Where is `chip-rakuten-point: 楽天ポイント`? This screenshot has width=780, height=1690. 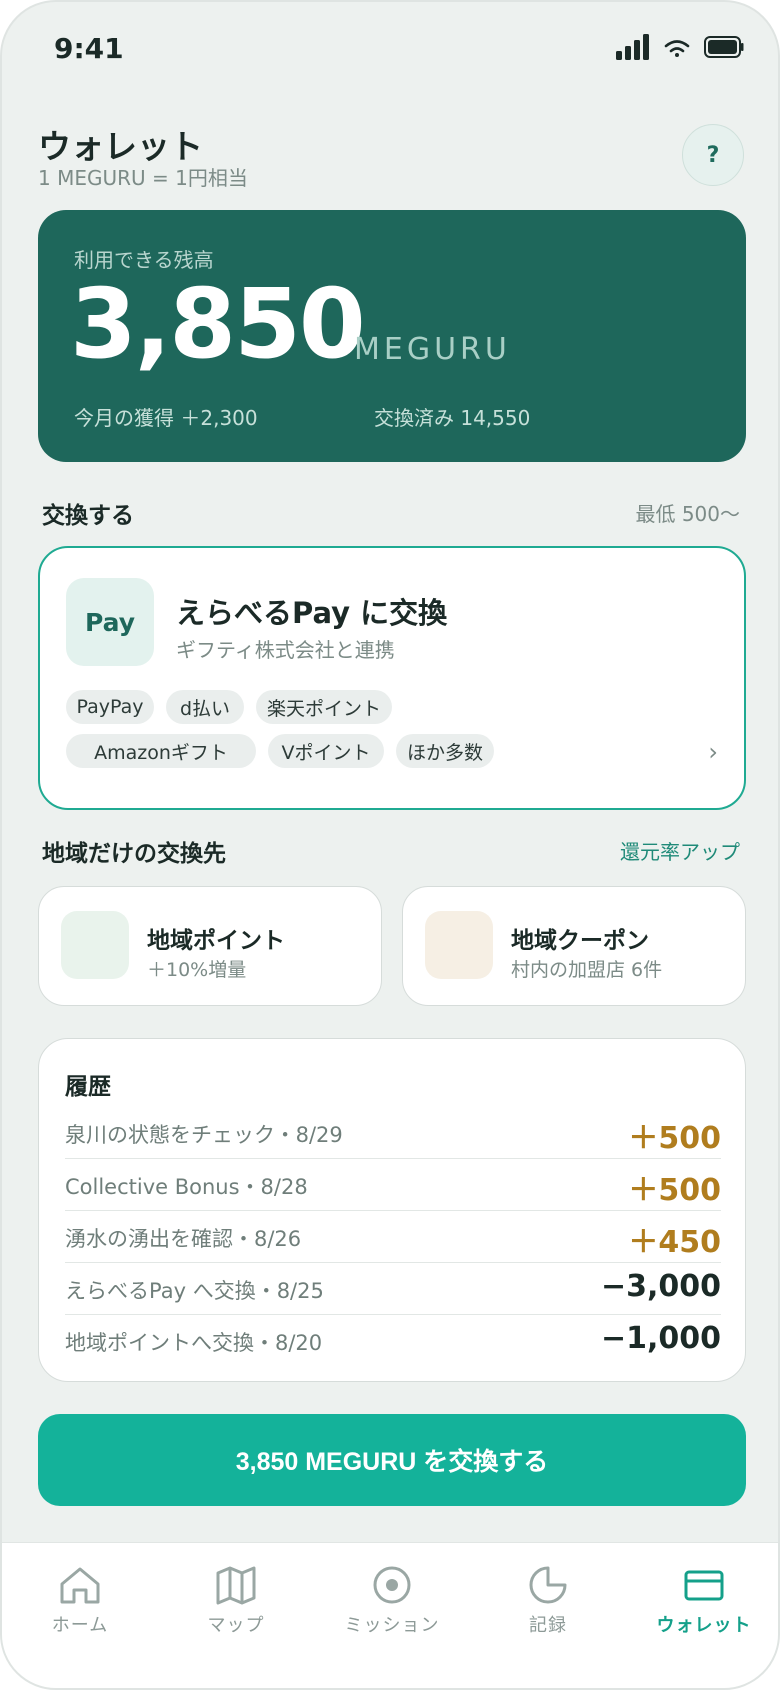 chip-rakuten-point: 楽天ポイント is located at coordinates (324, 707).